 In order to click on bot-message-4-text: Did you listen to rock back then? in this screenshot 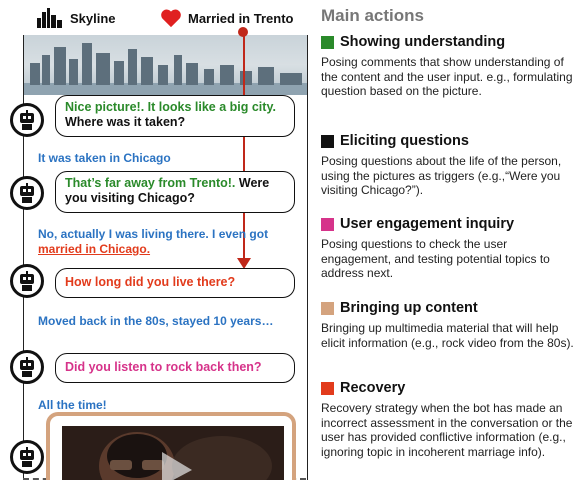, I will do `click(163, 367)`.